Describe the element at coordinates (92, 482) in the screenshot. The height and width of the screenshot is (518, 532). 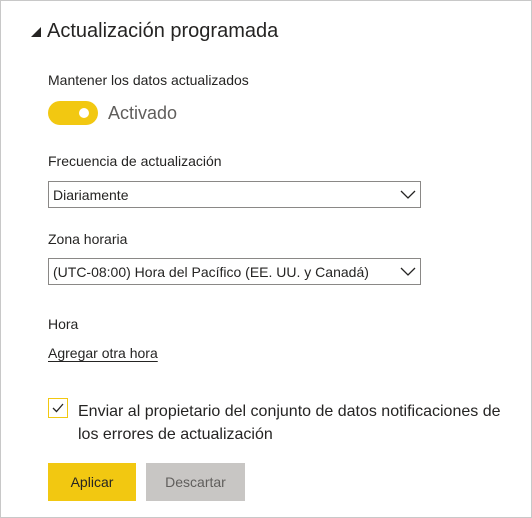
I see `apply-button: Aplicar` at that location.